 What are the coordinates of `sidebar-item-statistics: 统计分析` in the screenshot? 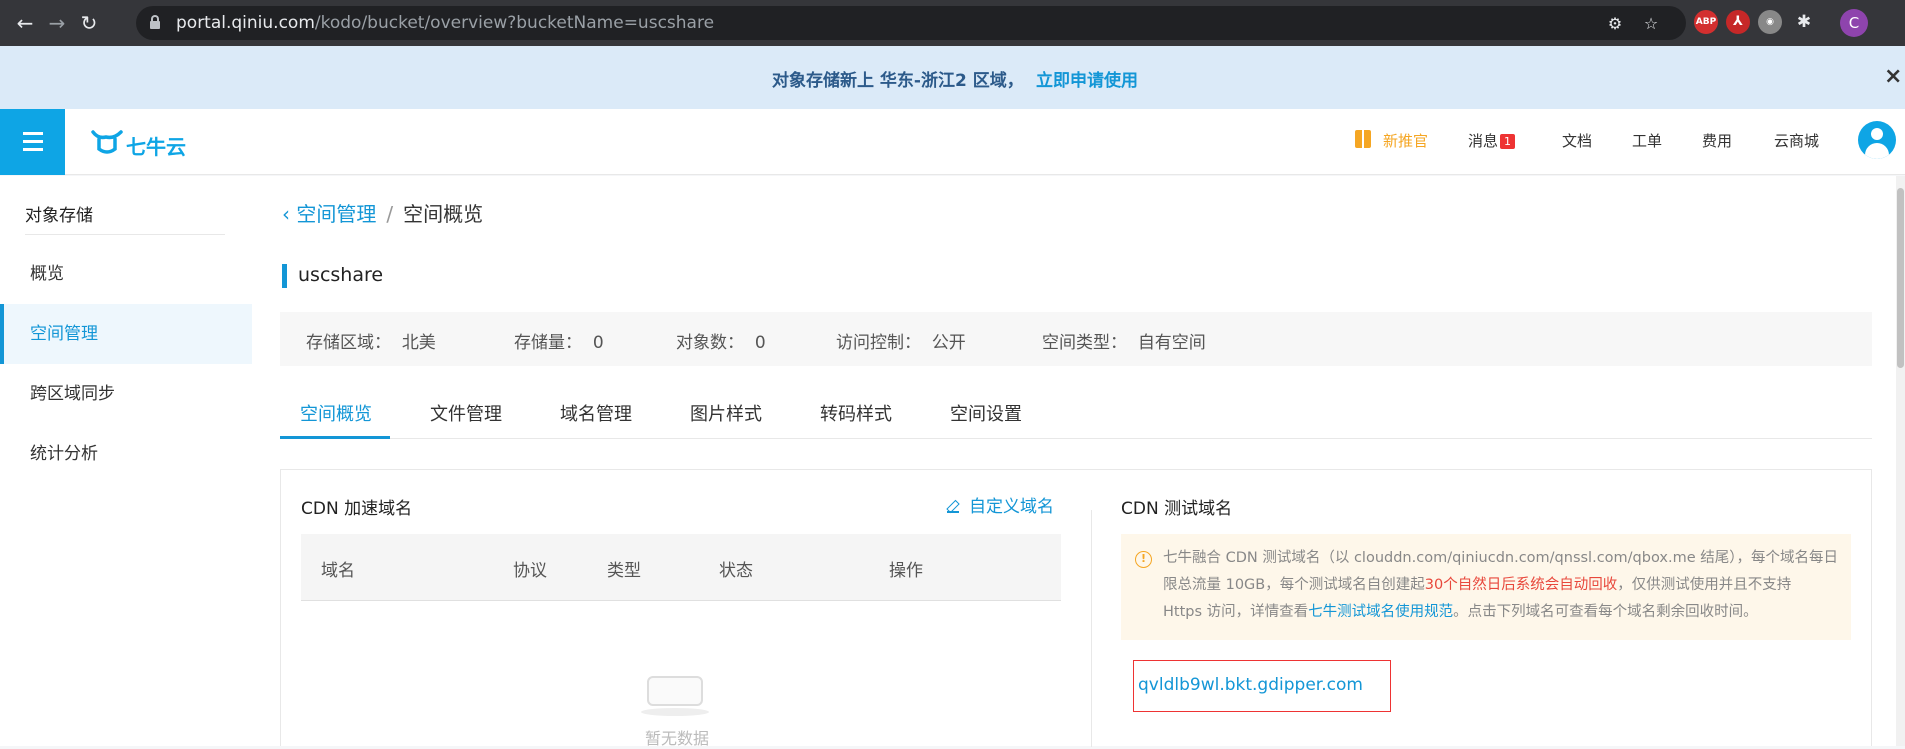 It's located at (126, 454).